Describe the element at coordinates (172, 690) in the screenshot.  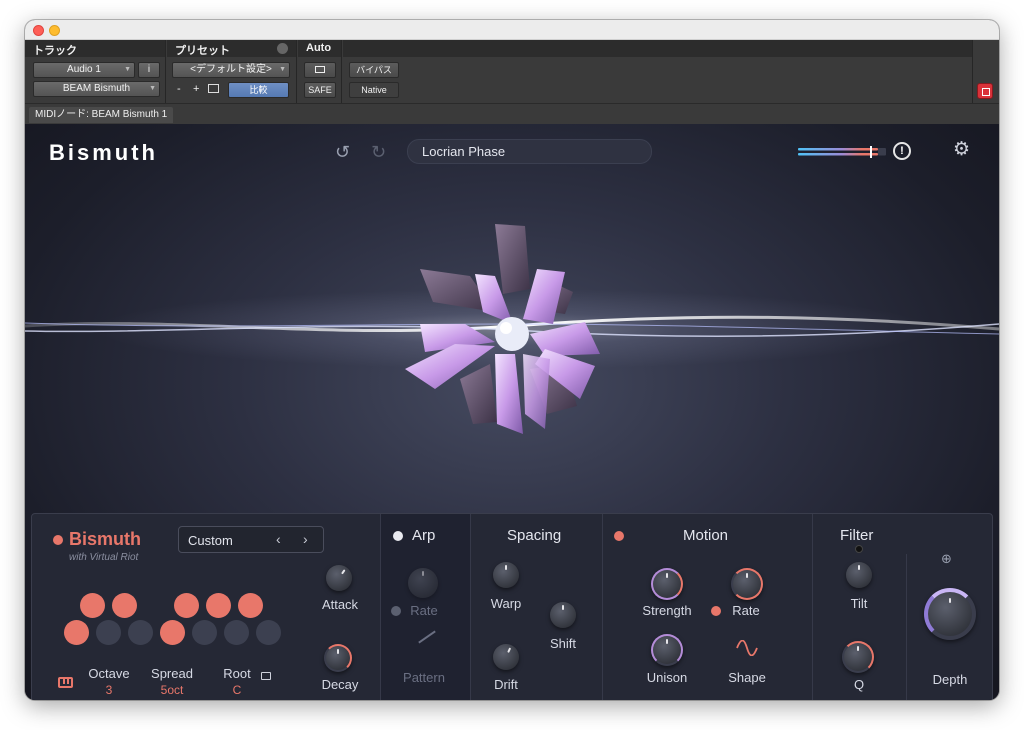
I see `spread-value: 5oct` at that location.